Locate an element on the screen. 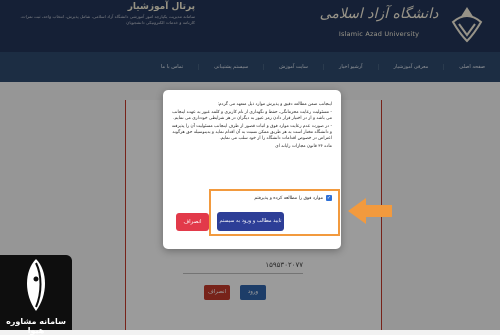 This screenshot has width=500, height=335. checkbox-checked-icon: ✓ is located at coordinates (329, 198).